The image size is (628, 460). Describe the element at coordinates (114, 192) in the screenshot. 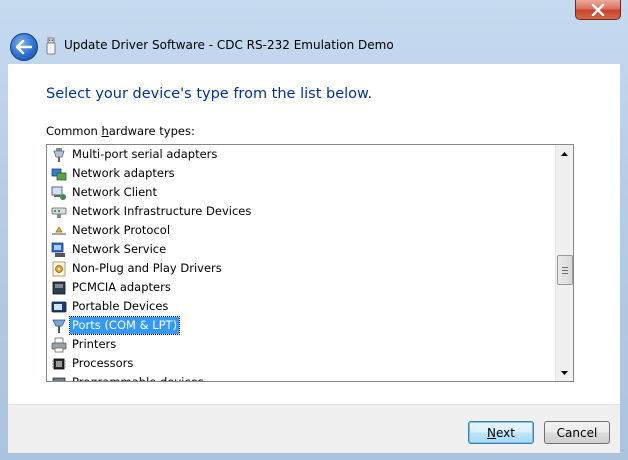

I see `list-item-label: Network Client` at that location.